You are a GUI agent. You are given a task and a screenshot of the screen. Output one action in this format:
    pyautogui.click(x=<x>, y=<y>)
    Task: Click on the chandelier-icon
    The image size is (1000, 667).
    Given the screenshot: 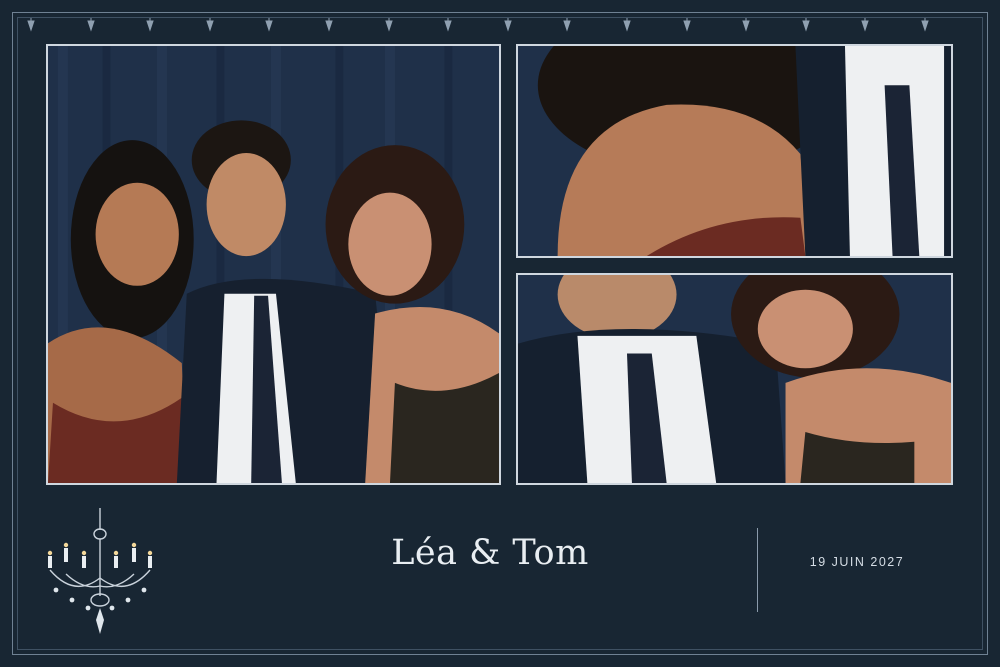 What is the action you would take?
    pyautogui.click(x=100, y=575)
    